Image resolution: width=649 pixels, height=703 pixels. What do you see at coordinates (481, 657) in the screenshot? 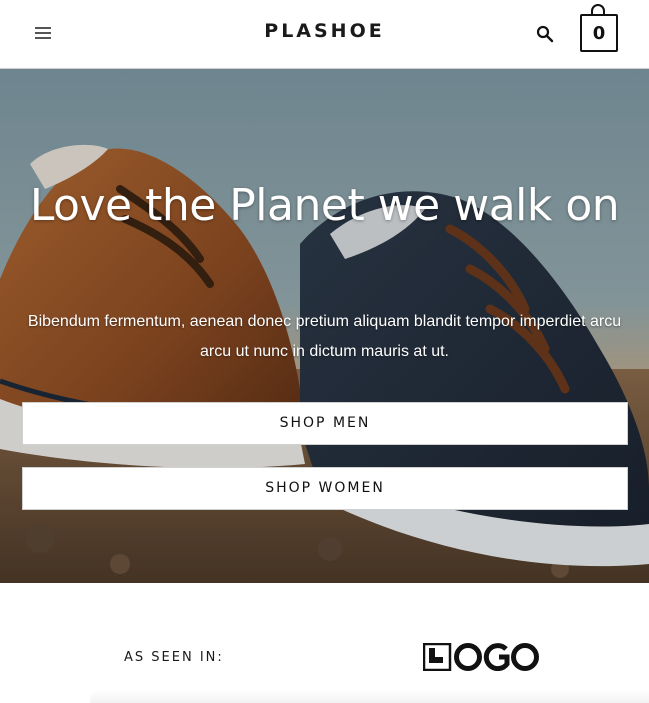
I see `press-logo` at bounding box center [481, 657].